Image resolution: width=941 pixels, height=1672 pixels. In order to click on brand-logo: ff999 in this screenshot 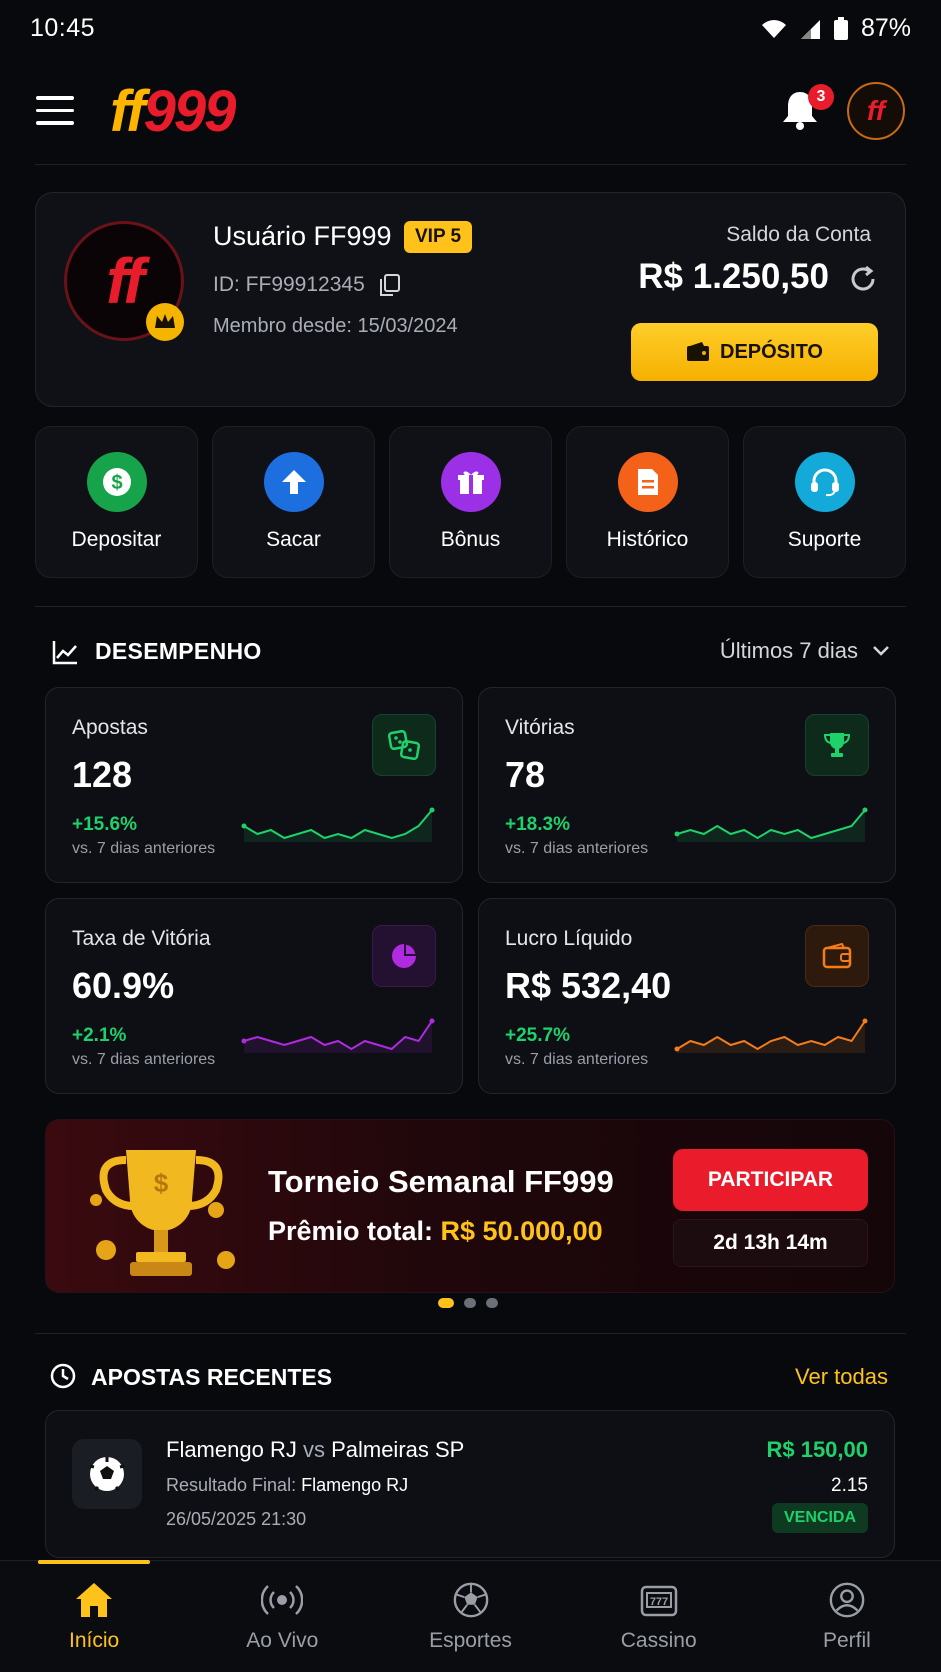, I will do `click(173, 111)`.